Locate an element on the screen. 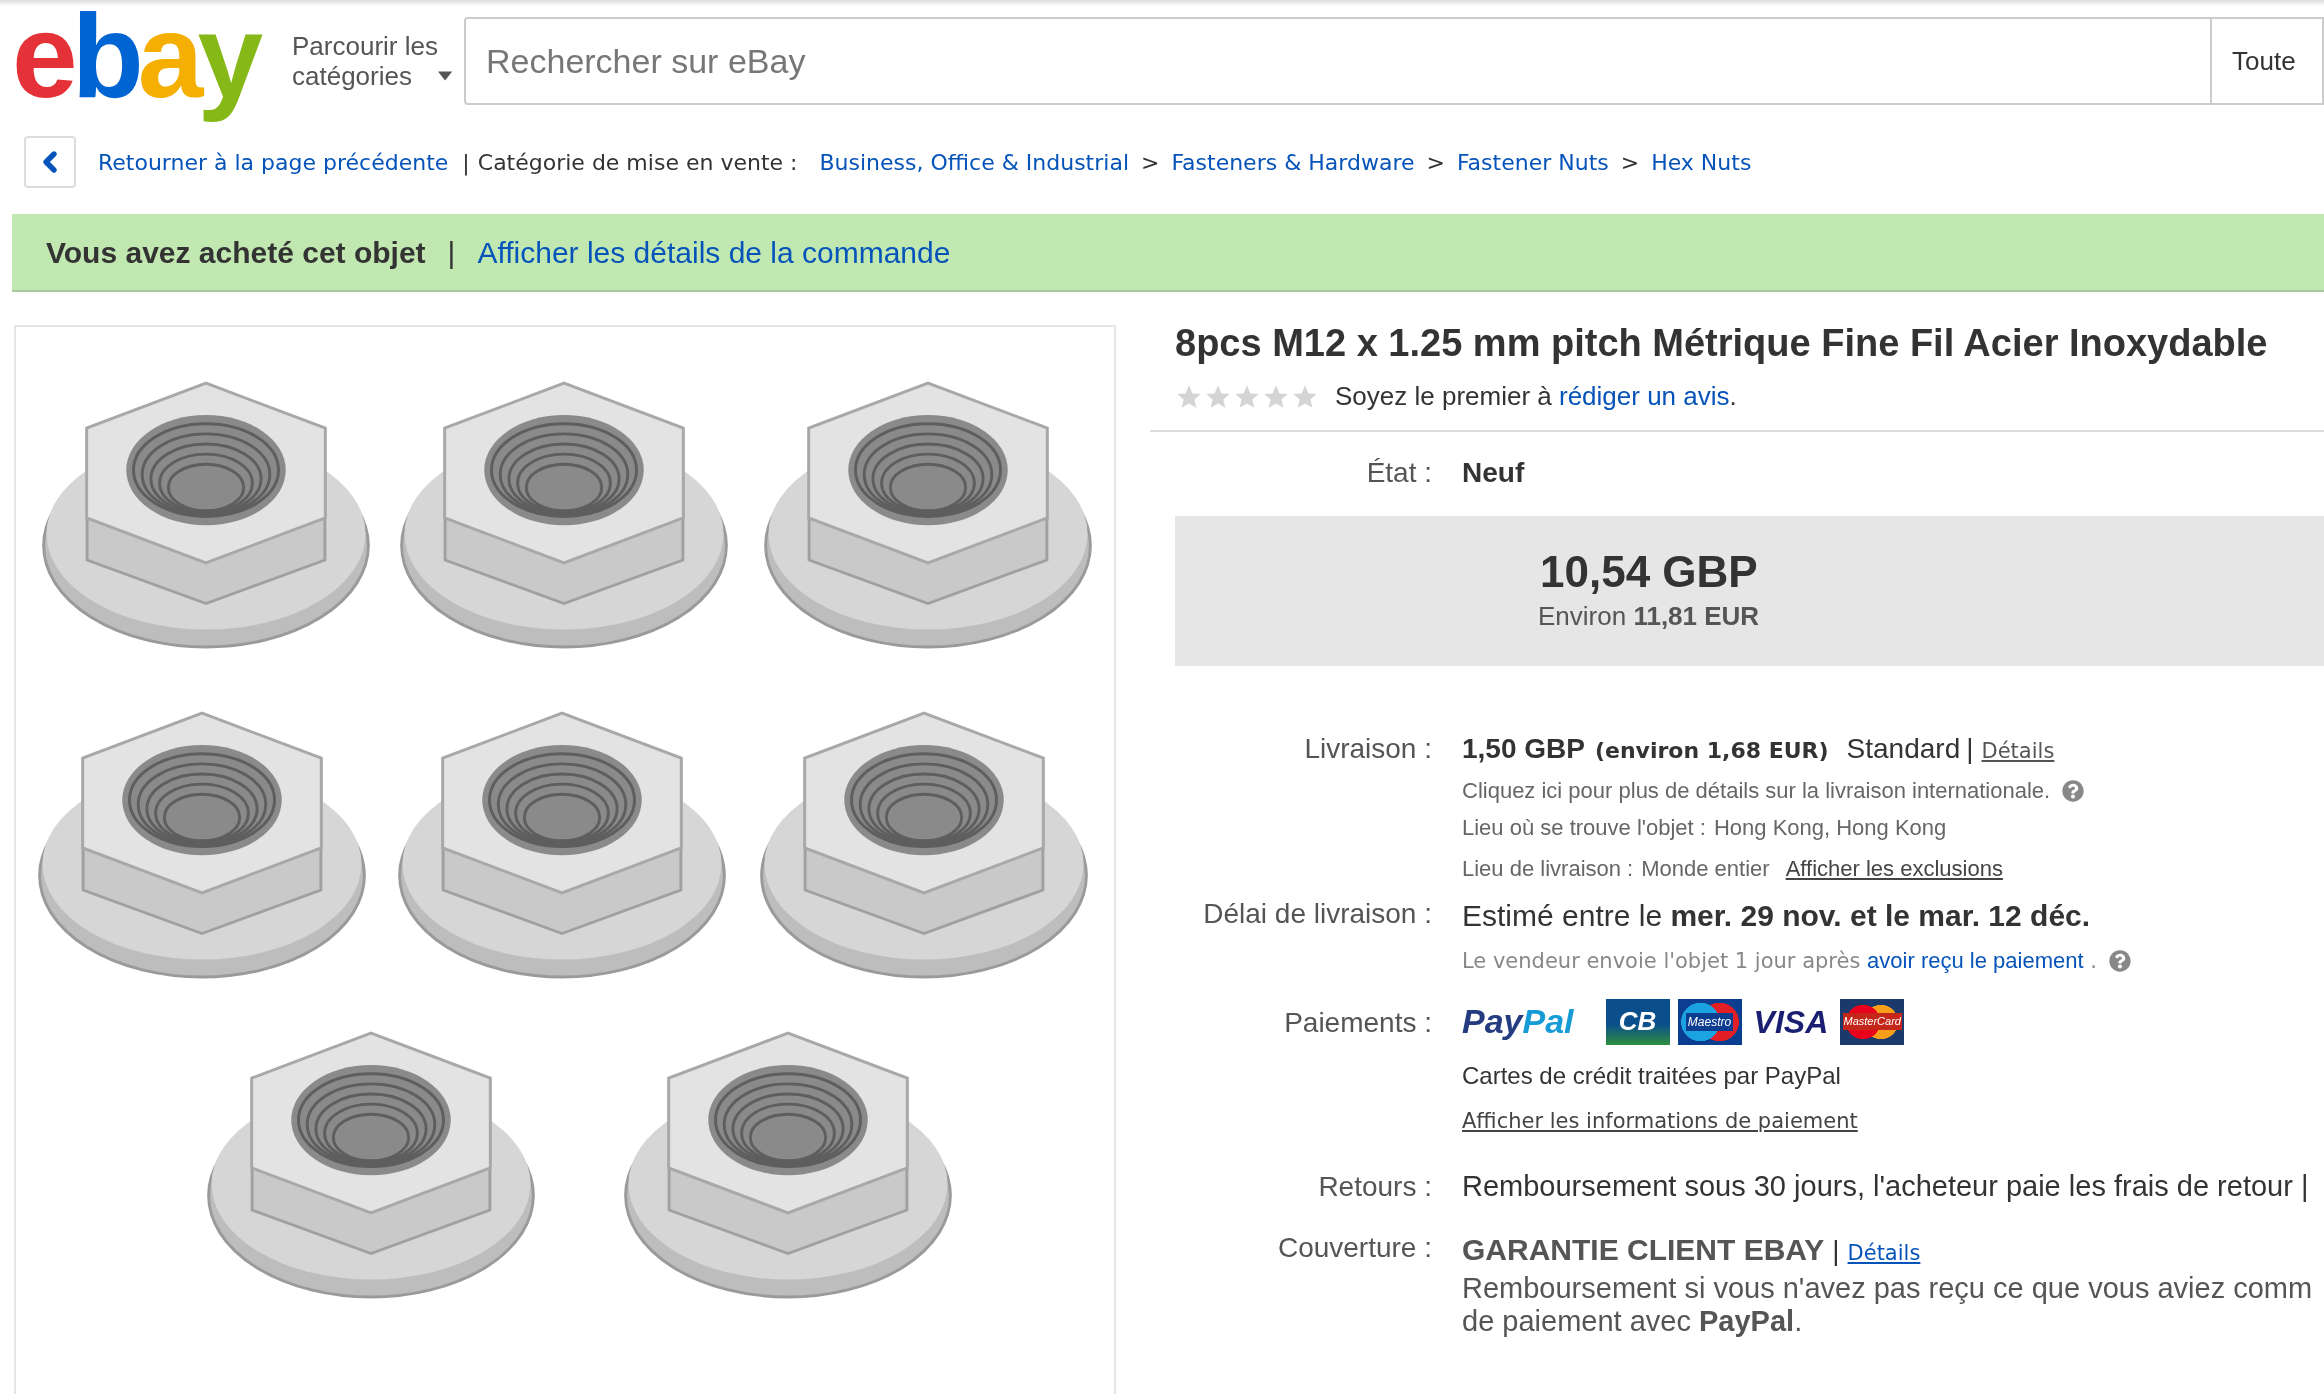  back-link: Retourner à la page précédente is located at coordinates (273, 162).